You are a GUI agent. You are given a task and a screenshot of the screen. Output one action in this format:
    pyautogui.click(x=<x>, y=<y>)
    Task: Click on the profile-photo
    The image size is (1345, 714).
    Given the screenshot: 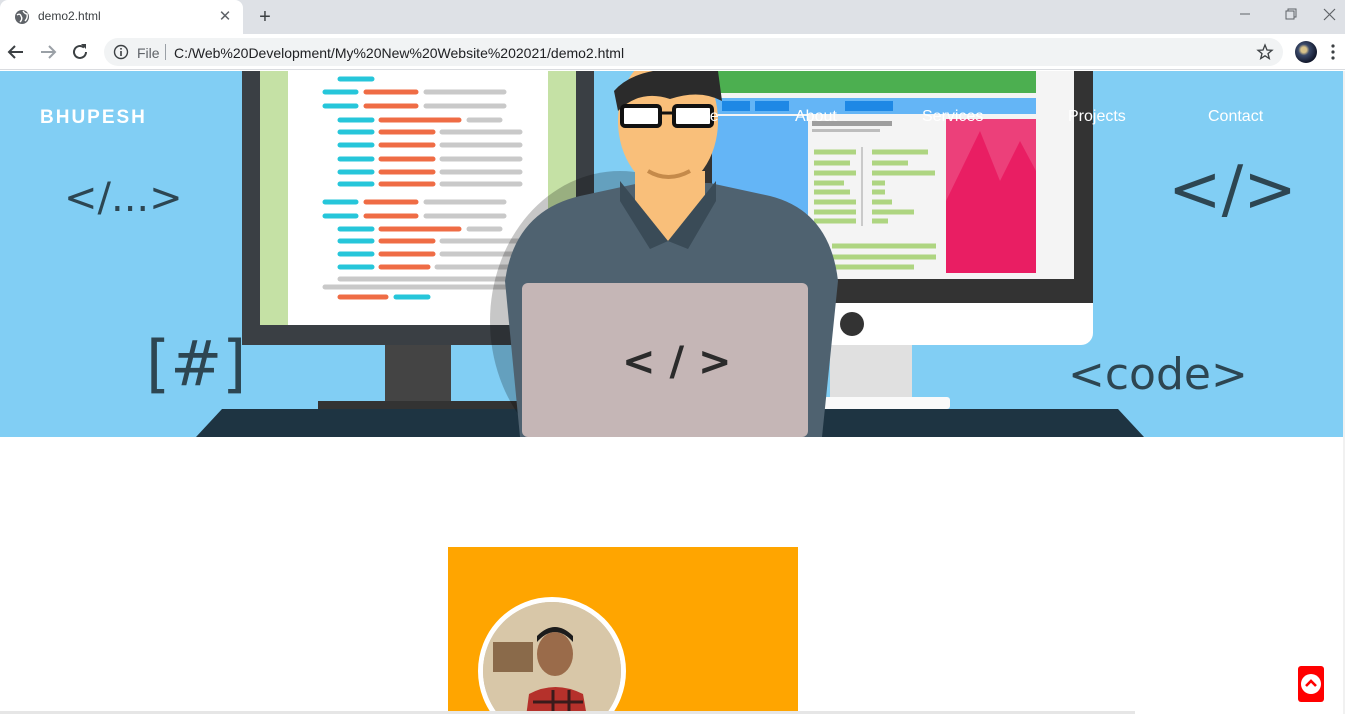 What is the action you would take?
    pyautogui.click(x=552, y=655)
    